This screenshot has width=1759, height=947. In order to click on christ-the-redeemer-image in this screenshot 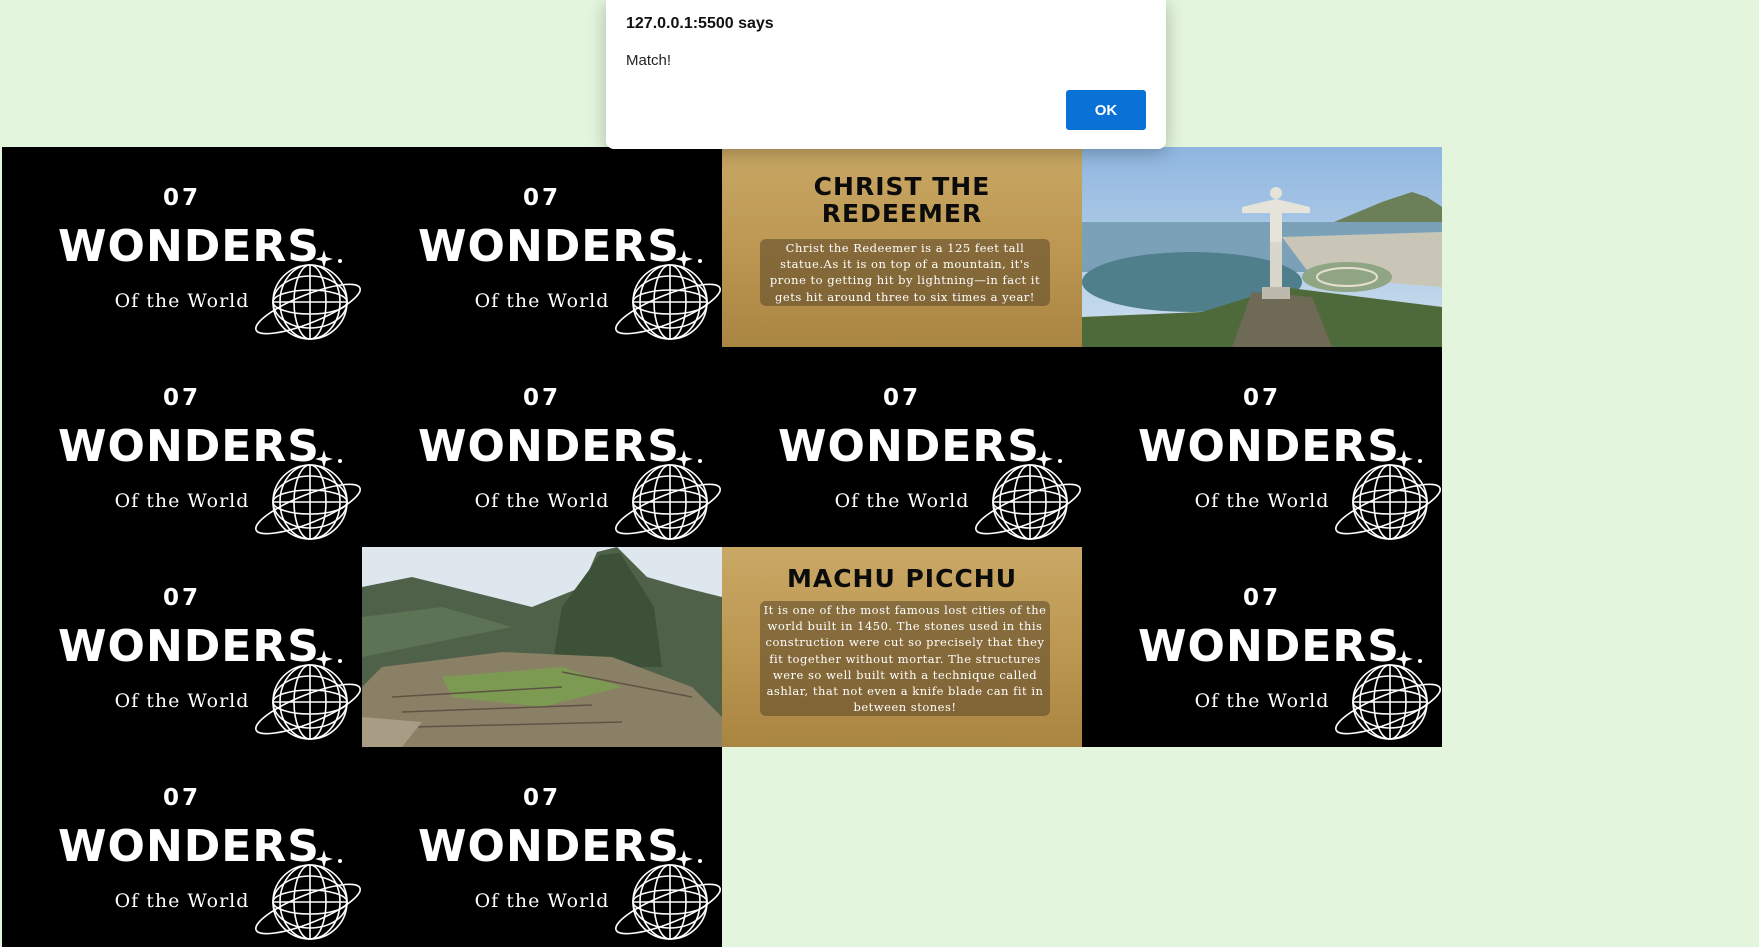, I will do `click(1262, 247)`.